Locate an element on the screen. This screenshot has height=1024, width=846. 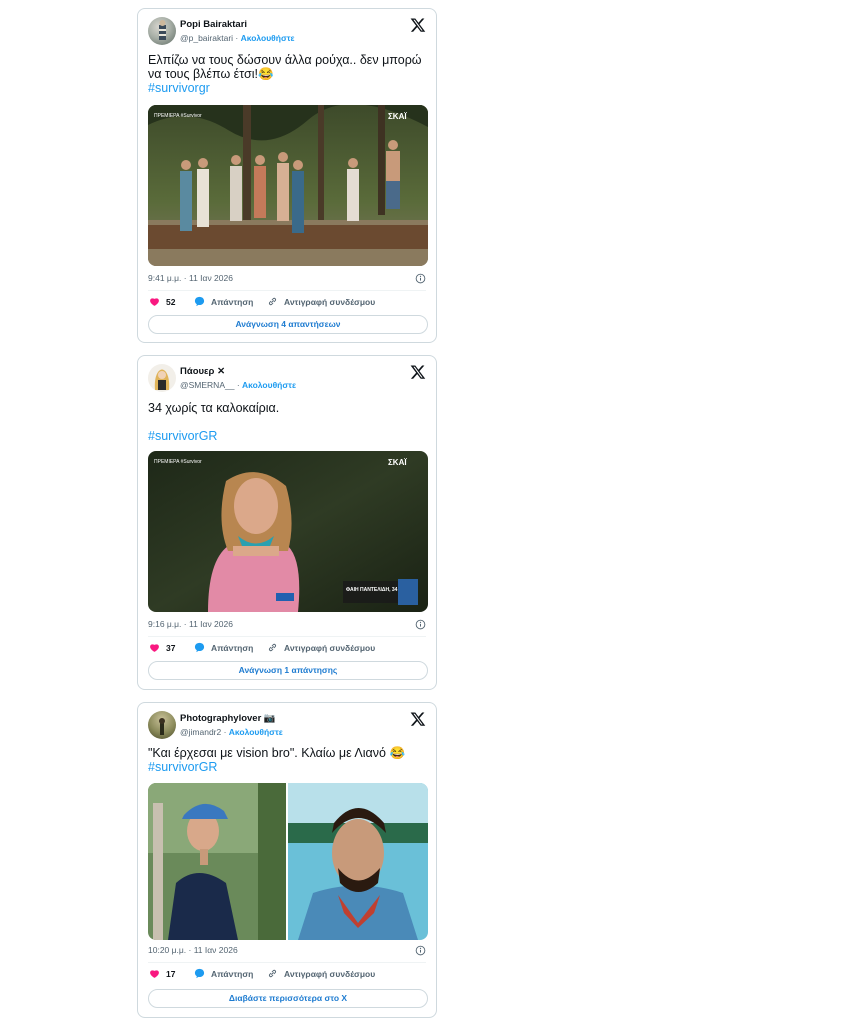
tweet-text-line: 34 χωρίς τα καλοκαίρια. is located at coordinates (214, 408).